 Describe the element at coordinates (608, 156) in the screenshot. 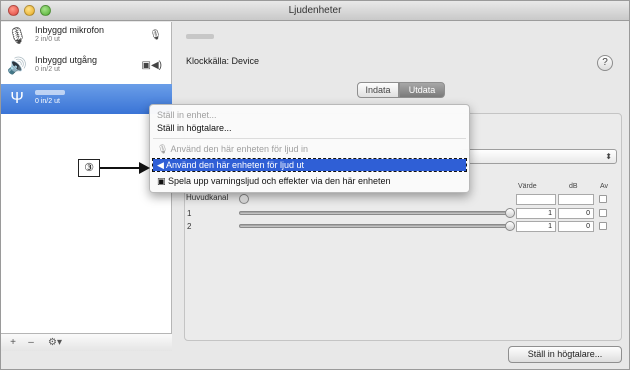

I see `popup-arrows-icon: ⬍` at that location.